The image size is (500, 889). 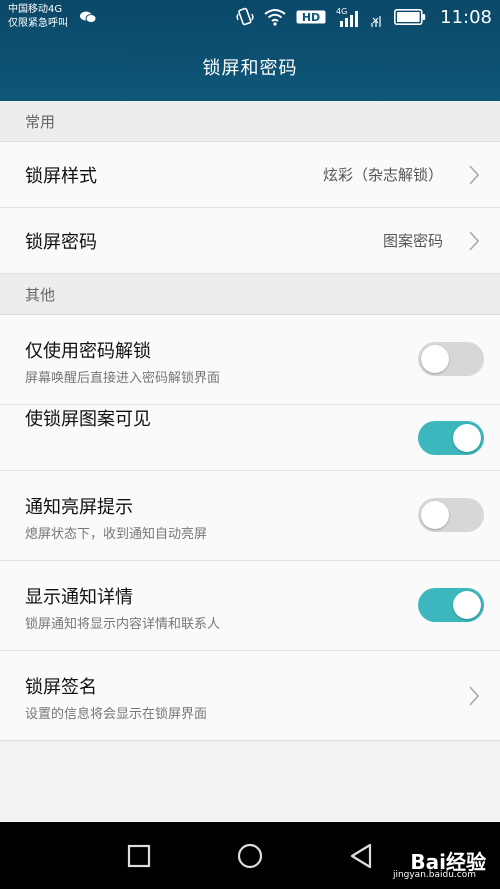 I want to click on back-triangle-icon, so click(x=361, y=856).